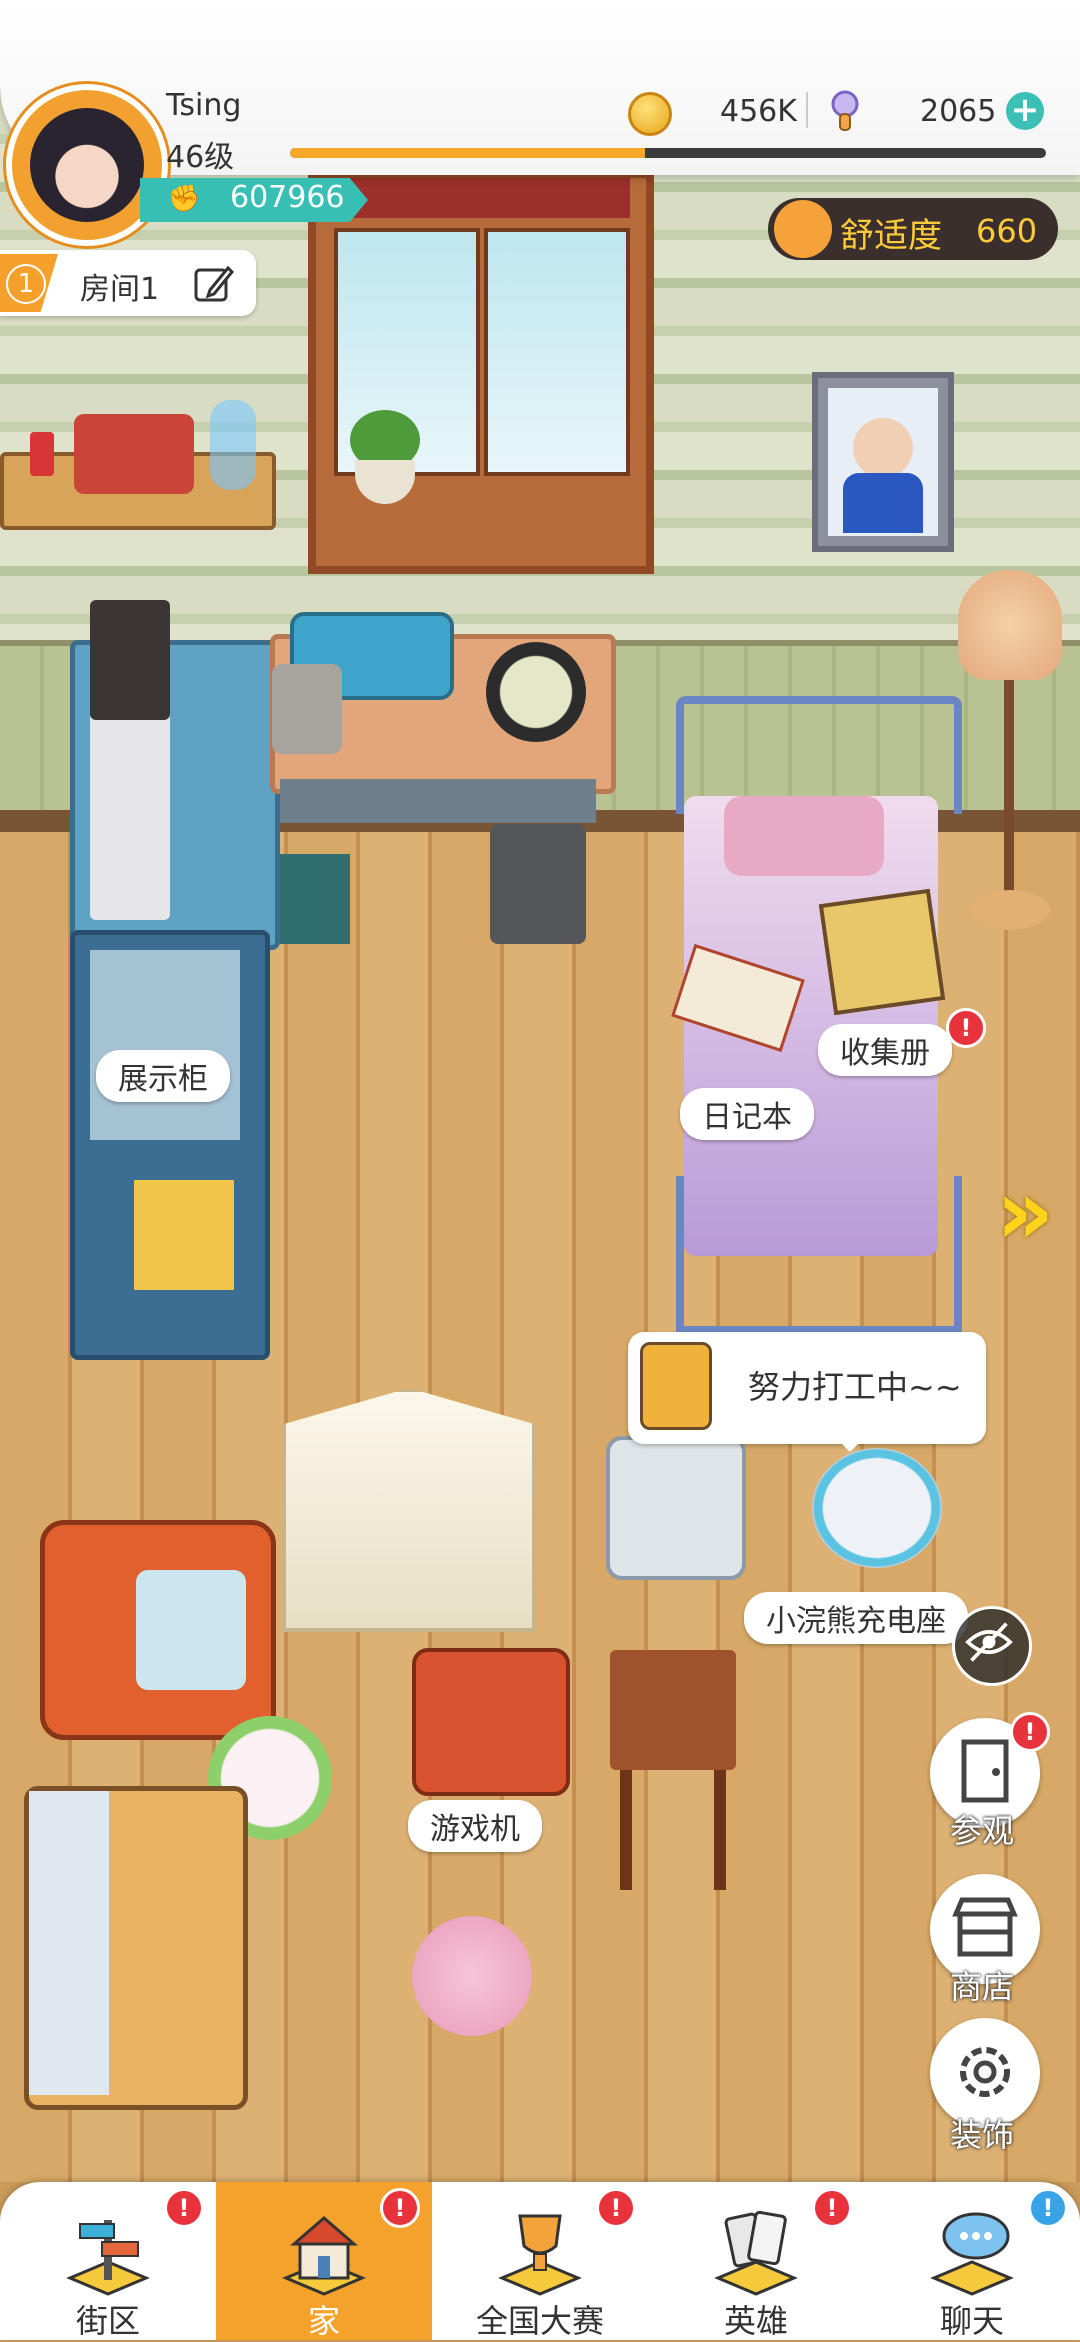 The width and height of the screenshot is (1080, 2342). Describe the element at coordinates (972, 2254) in the screenshot. I see `chat-bubble-icon` at that location.